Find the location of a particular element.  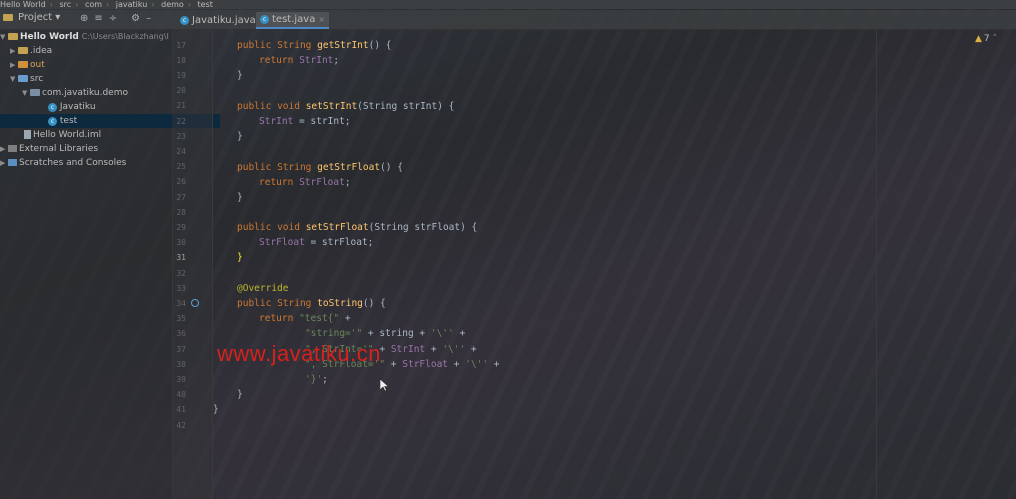

code-line: "string='" + string + '\'' + is located at coordinates (385, 333).